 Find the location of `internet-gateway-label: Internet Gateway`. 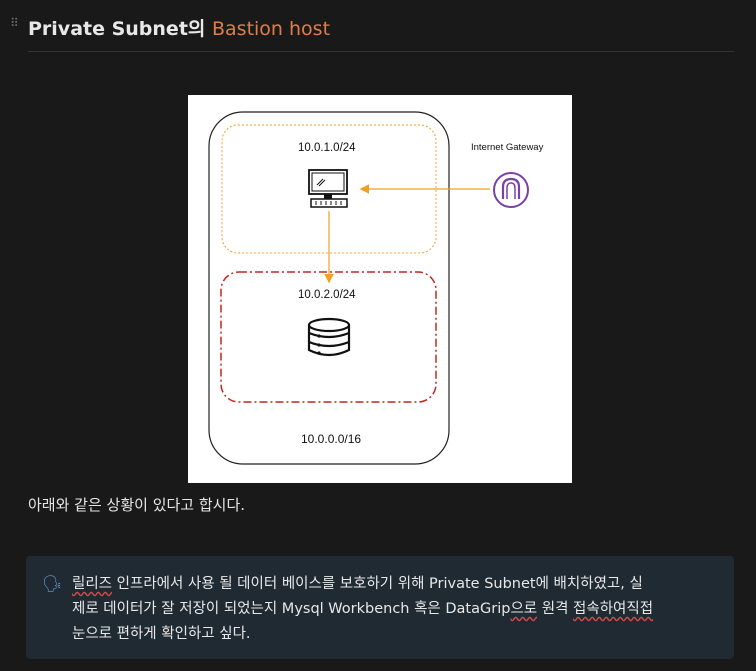

internet-gateway-label: Internet Gateway is located at coordinates (507, 147).